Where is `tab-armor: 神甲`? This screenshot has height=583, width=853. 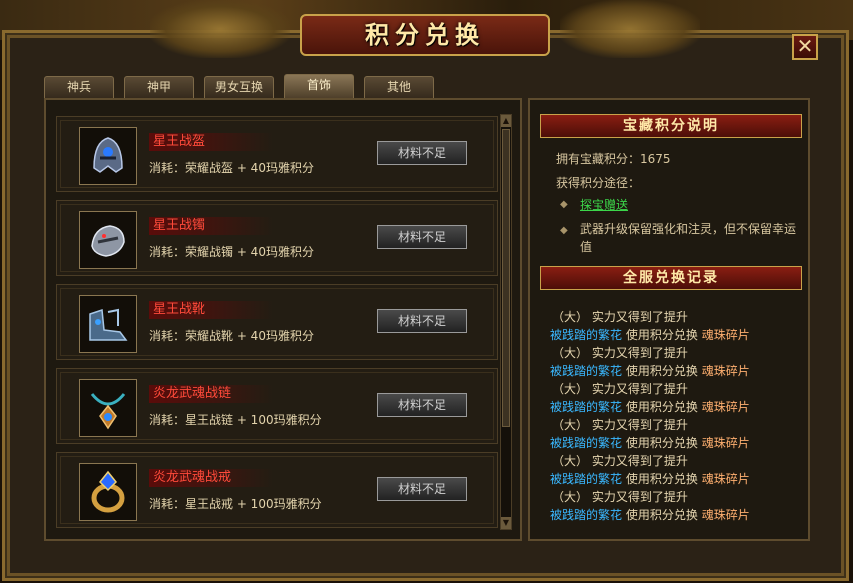 tab-armor: 神甲 is located at coordinates (159, 87).